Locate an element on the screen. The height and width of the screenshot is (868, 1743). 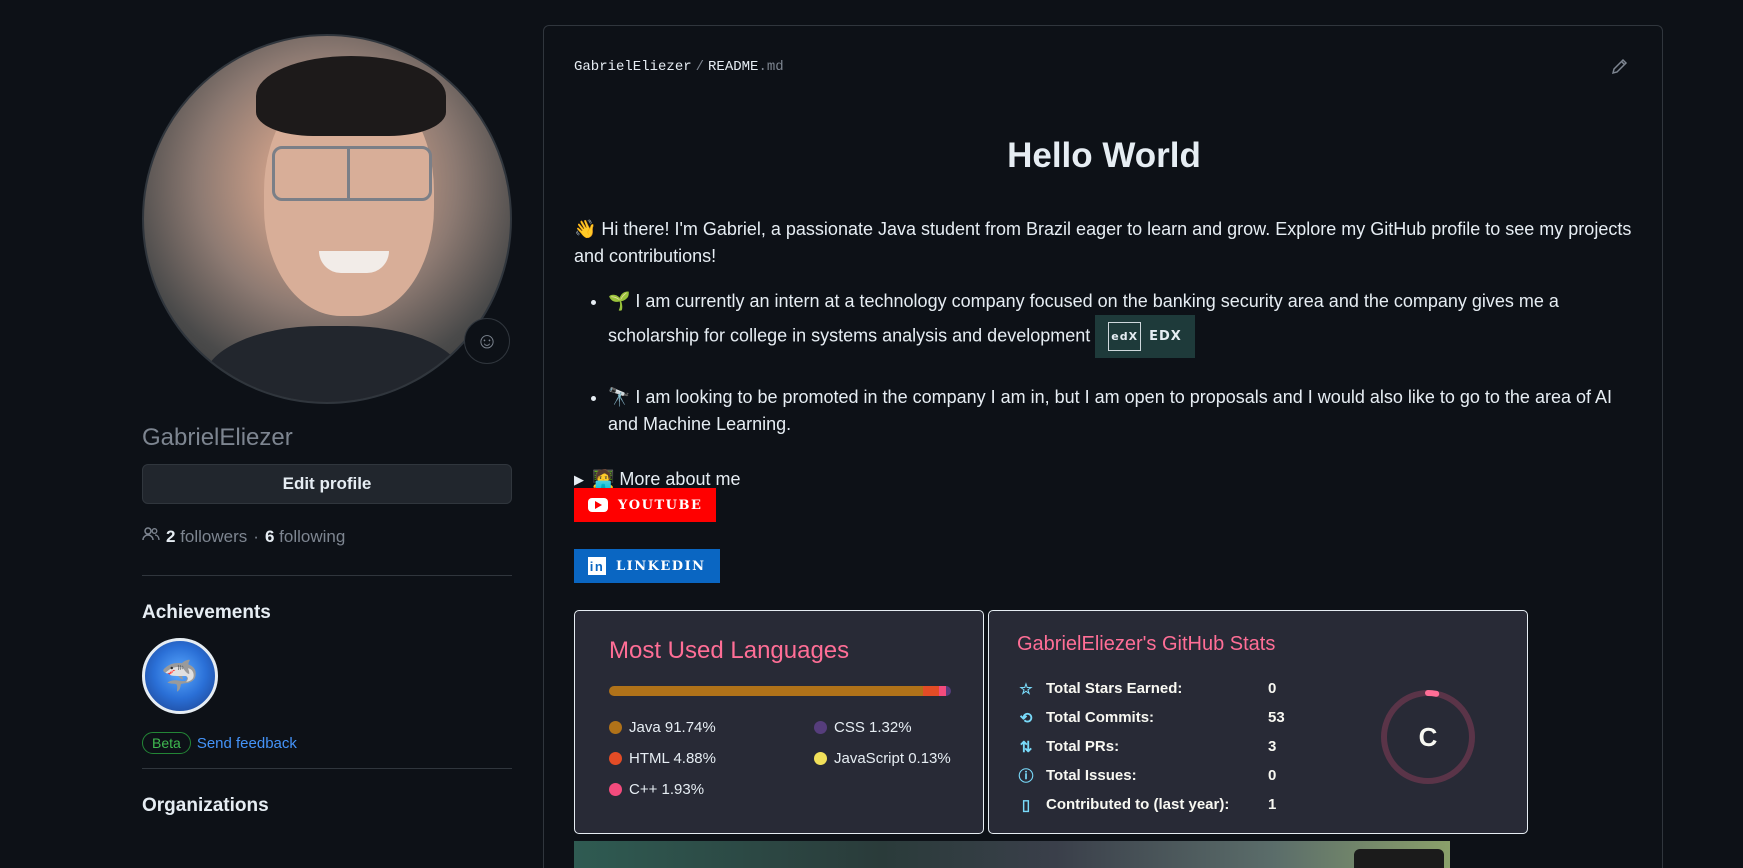
stats-row-label: Total Commits: is located at coordinates (1100, 717).